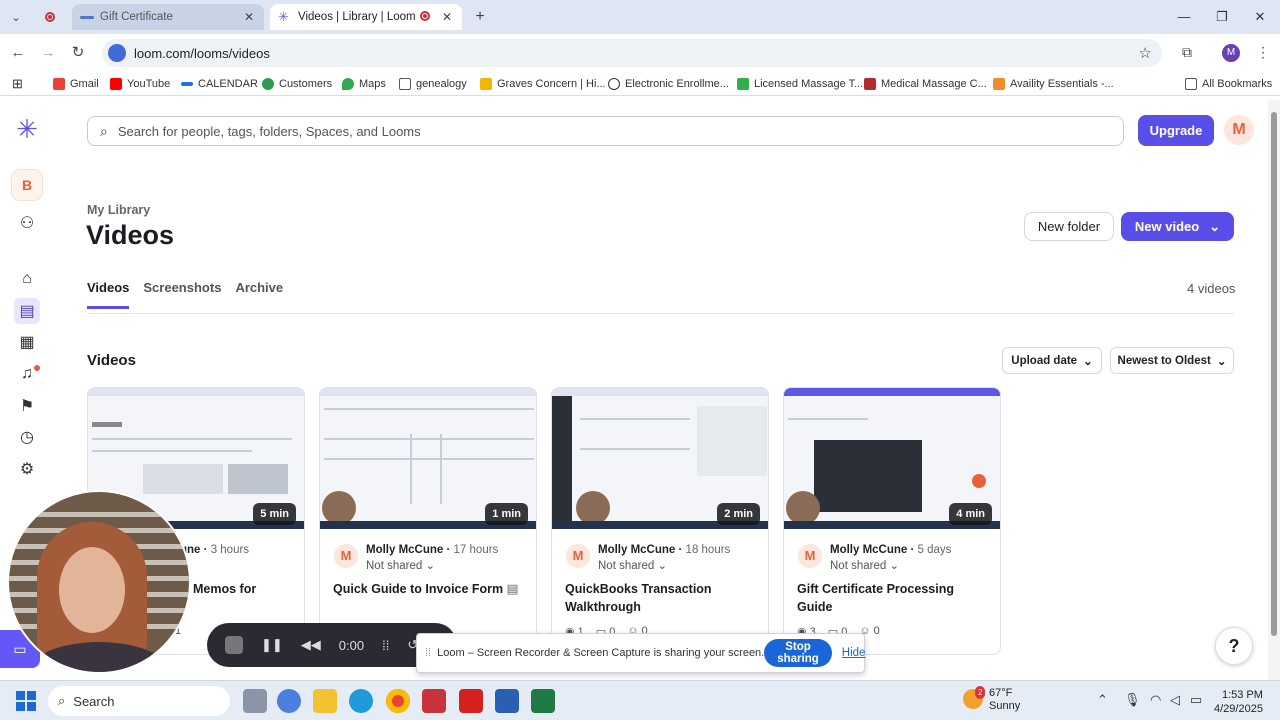  What do you see at coordinates (854, 653) in the screenshot?
I see `hide-link: Hide` at bounding box center [854, 653].